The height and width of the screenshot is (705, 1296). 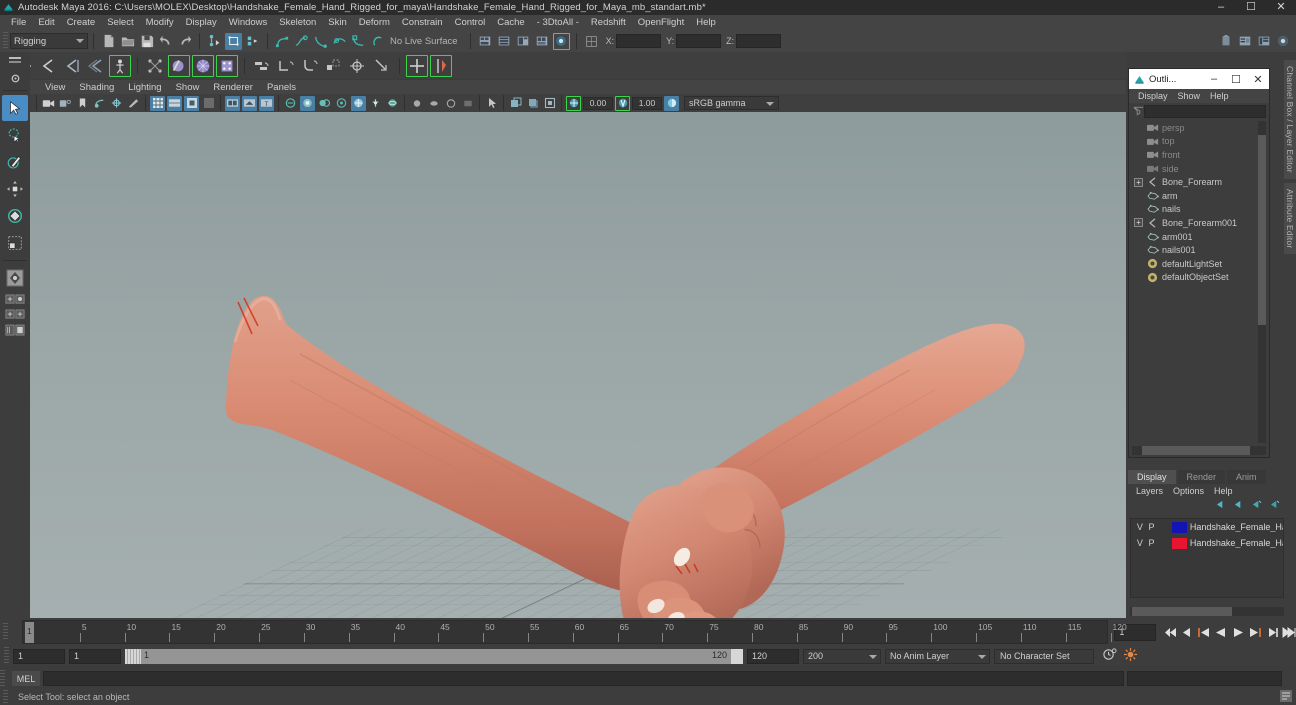 I want to click on snap-to-projected-center-button, so click(x=339, y=41).